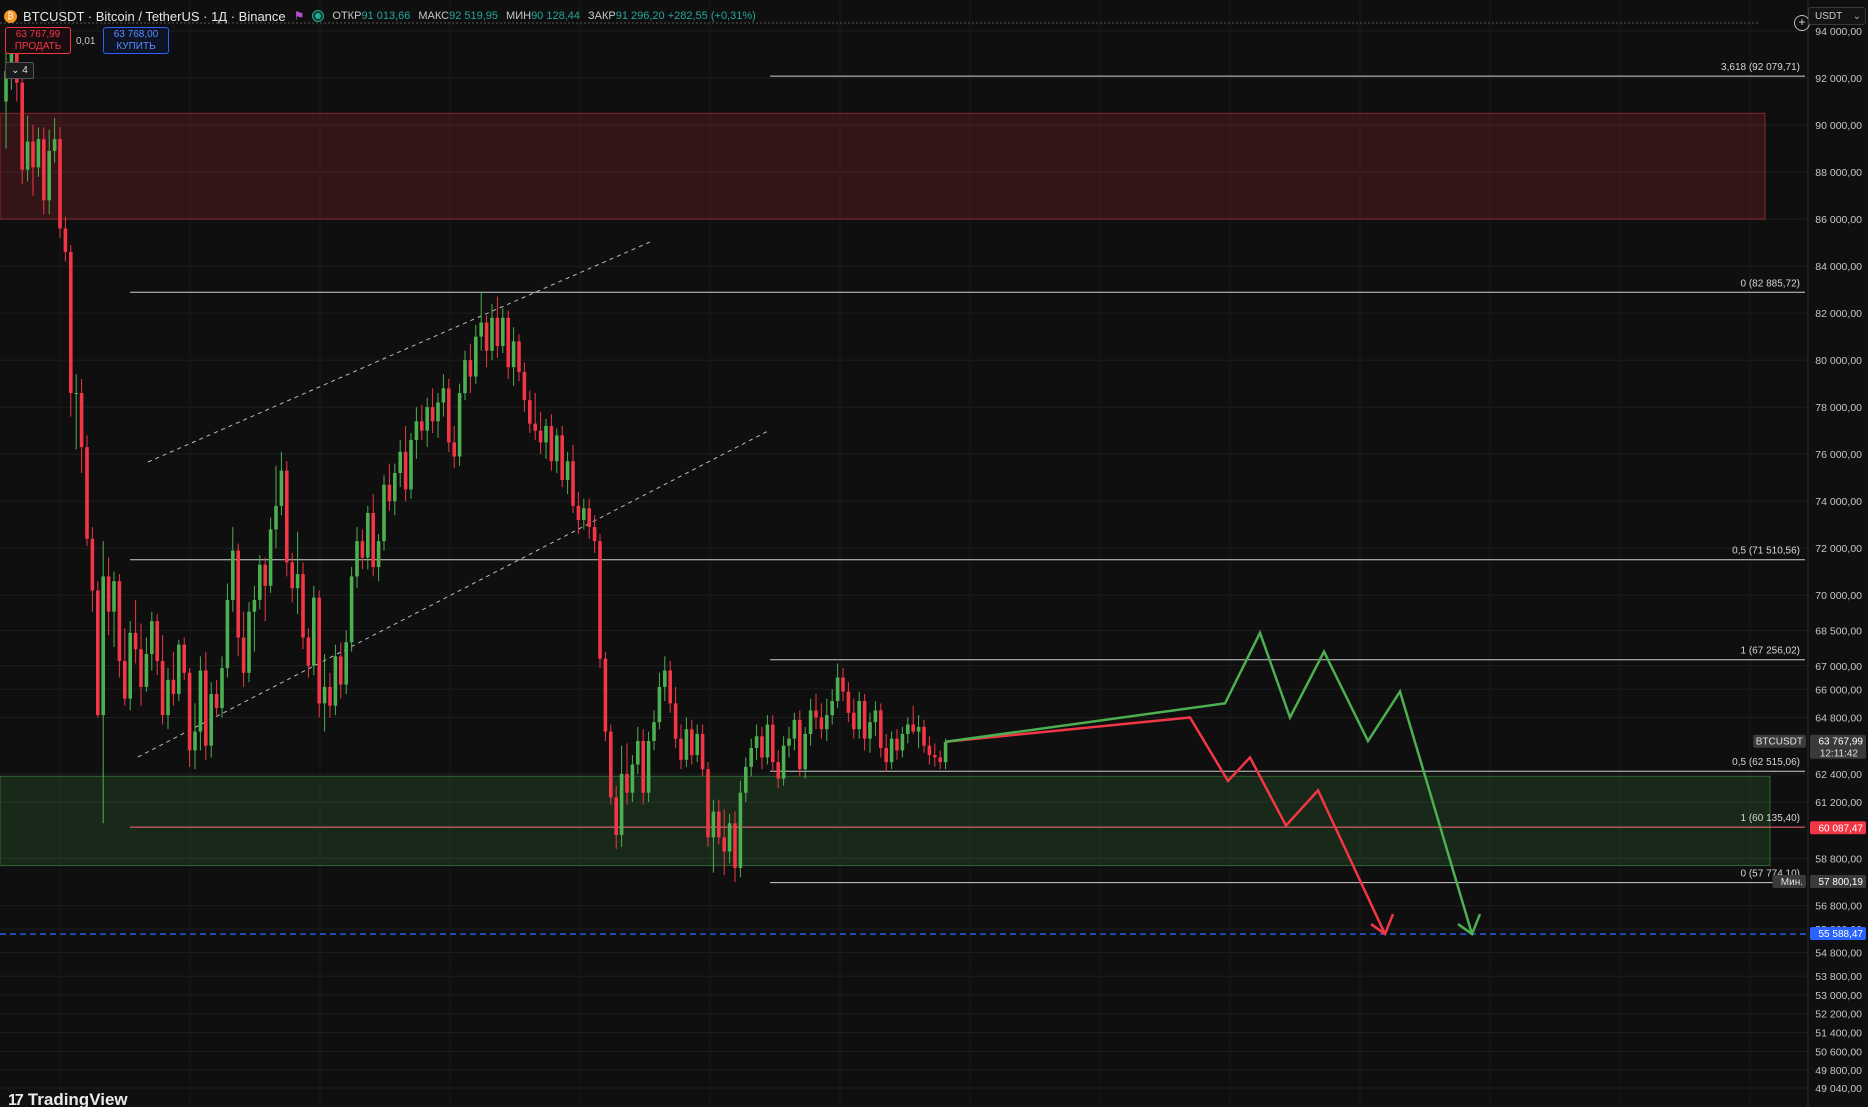 The width and height of the screenshot is (1868, 1107). Describe the element at coordinates (1838, 502) in the screenshot. I see `price-axis-label: 74 000,00` at that location.